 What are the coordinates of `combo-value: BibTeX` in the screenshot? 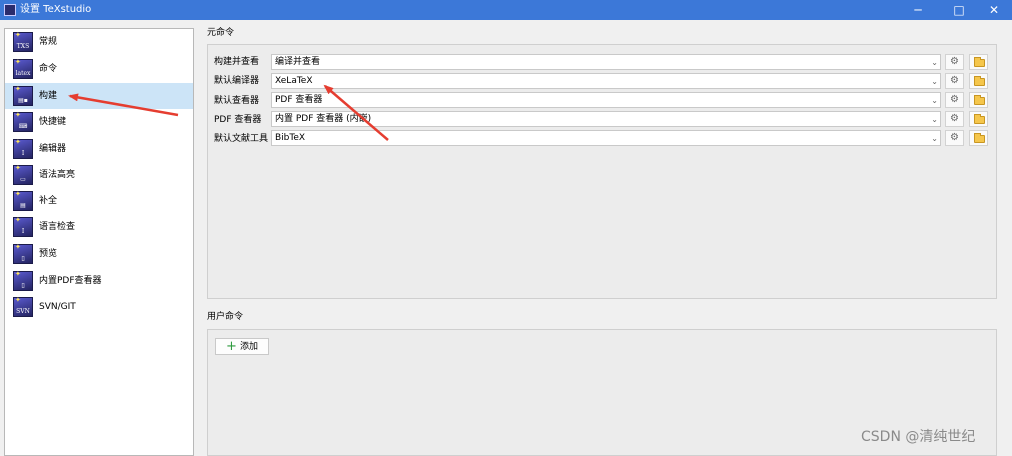 It's located at (290, 138).